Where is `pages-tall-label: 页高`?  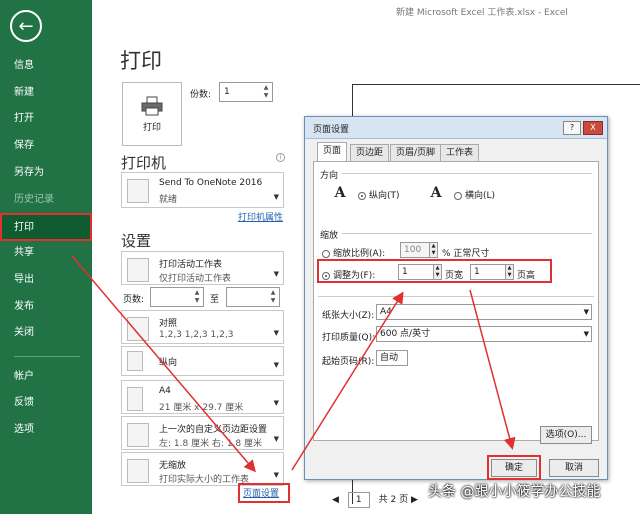
pages-tall-label: 页高 is located at coordinates (526, 276).